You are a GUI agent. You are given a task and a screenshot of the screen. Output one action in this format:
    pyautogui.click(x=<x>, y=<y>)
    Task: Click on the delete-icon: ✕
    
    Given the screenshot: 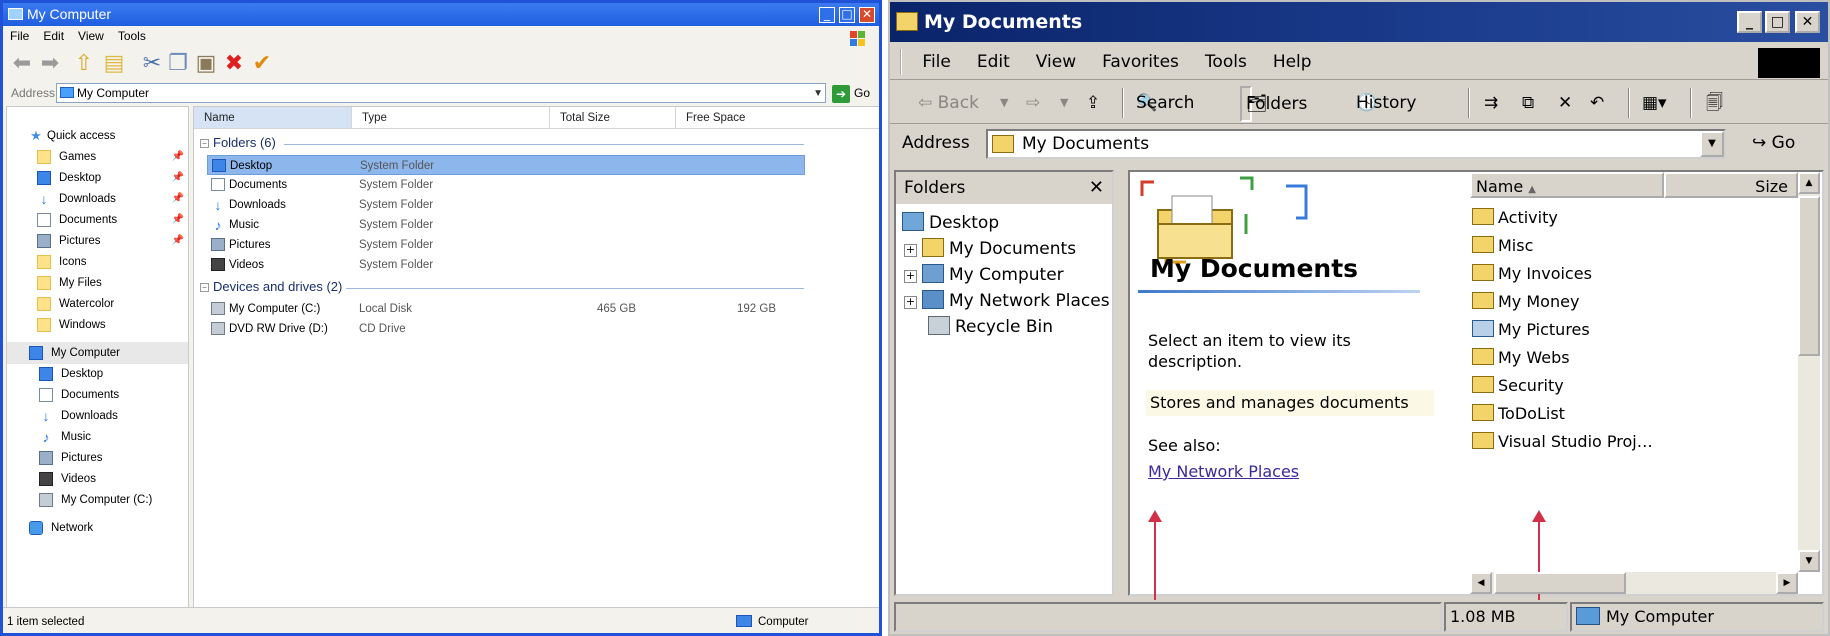 What is the action you would take?
    pyautogui.click(x=1565, y=103)
    